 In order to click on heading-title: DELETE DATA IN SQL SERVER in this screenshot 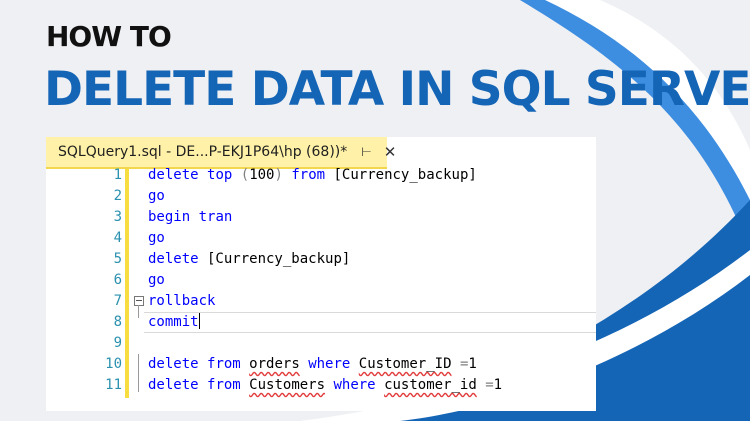, I will do `click(397, 89)`.